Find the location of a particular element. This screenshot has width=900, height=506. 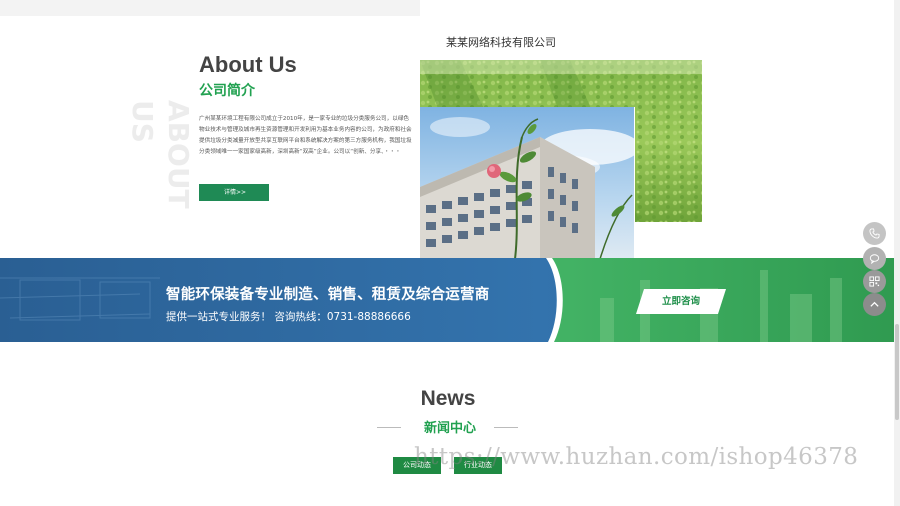

consult-button: 立即咨询 is located at coordinates (681, 301).